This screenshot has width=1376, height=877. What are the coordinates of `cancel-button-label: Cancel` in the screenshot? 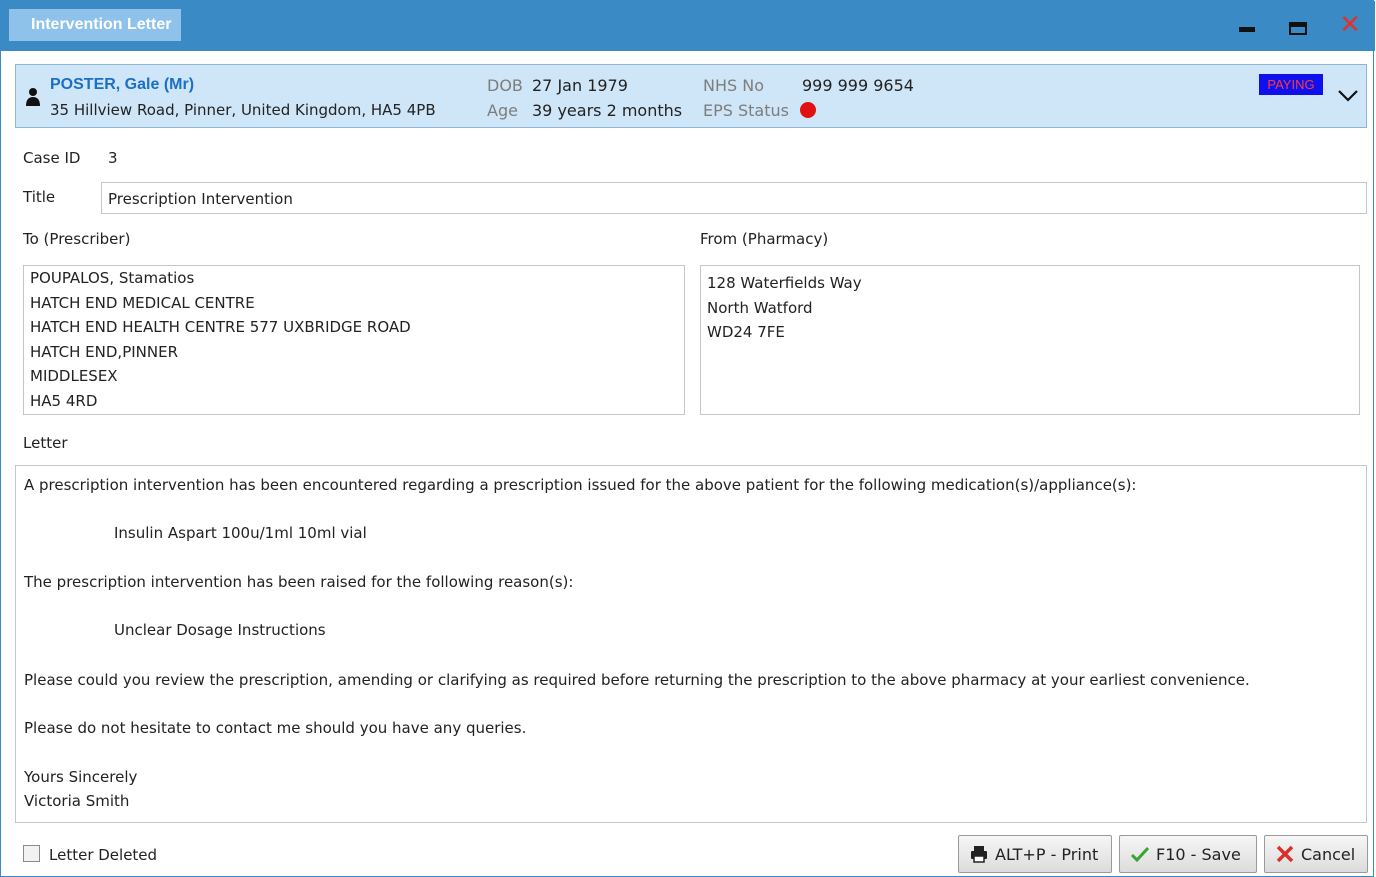 It's located at (1328, 854).